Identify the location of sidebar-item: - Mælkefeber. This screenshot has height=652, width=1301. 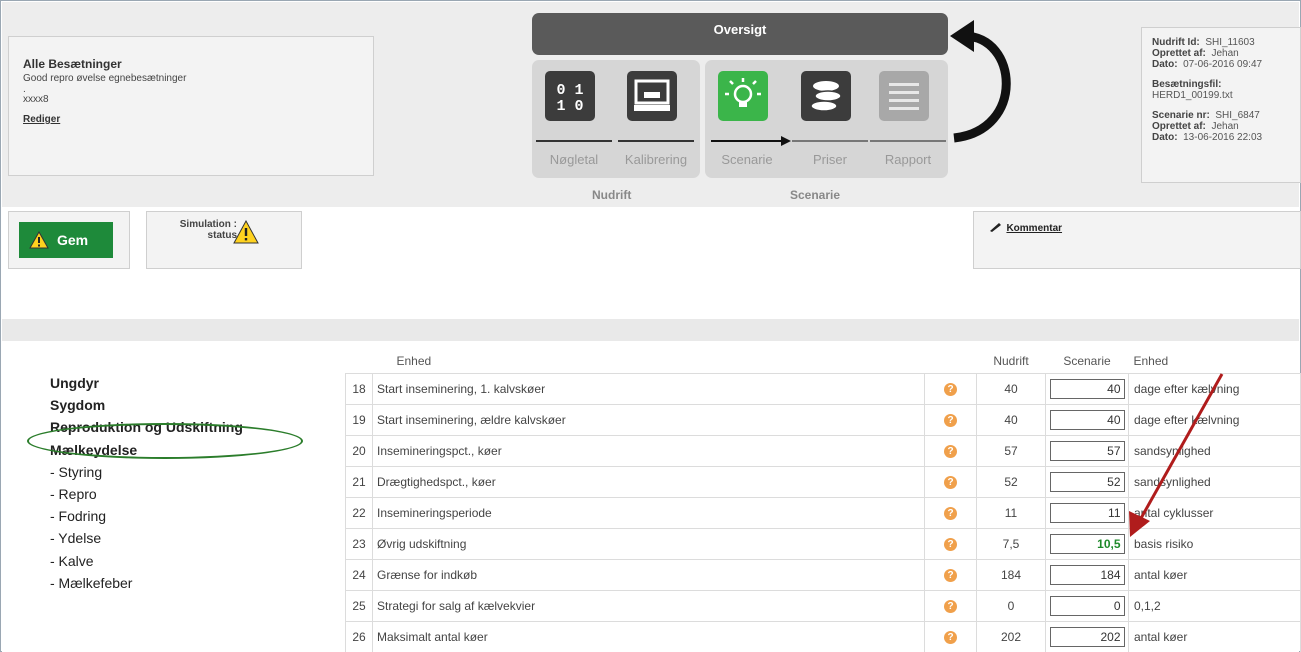
(190, 583).